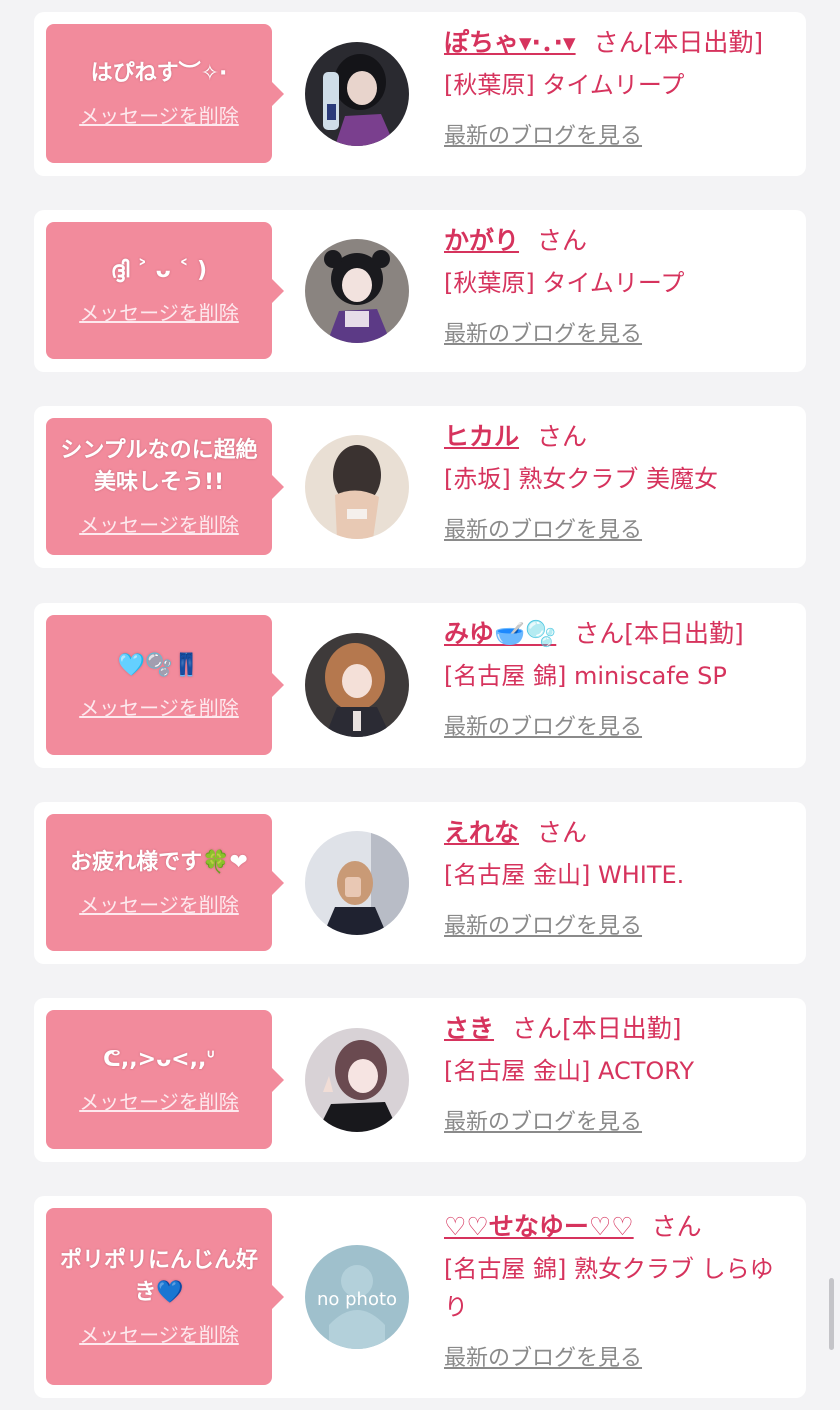 The height and width of the screenshot is (1410, 840). I want to click on message-bubble: 🩵🫧👖 メッセージを削除, so click(165, 685).